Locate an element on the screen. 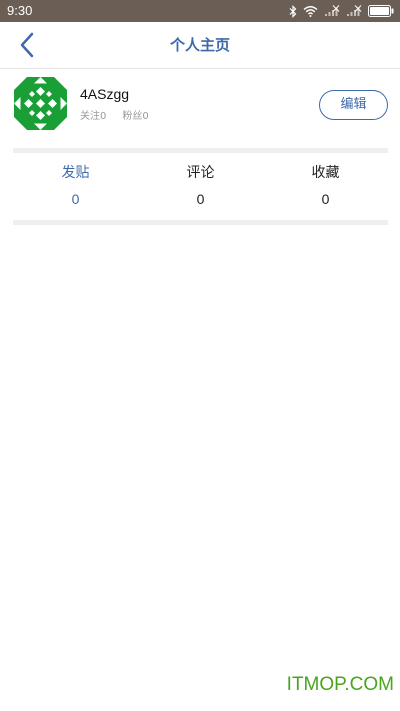  status-icons is located at coordinates (341, 11).